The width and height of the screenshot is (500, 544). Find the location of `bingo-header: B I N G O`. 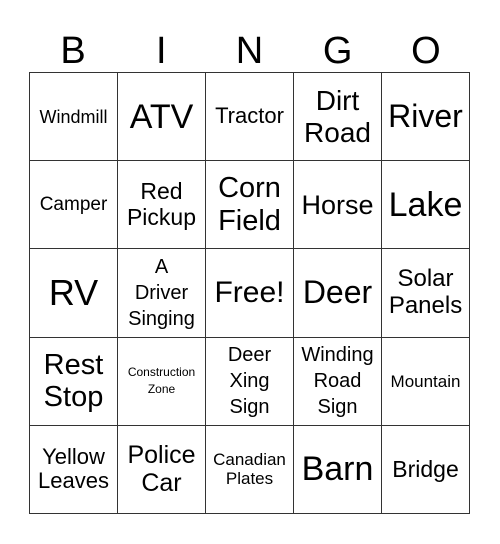

bingo-header: B I N G O is located at coordinates (249, 51).